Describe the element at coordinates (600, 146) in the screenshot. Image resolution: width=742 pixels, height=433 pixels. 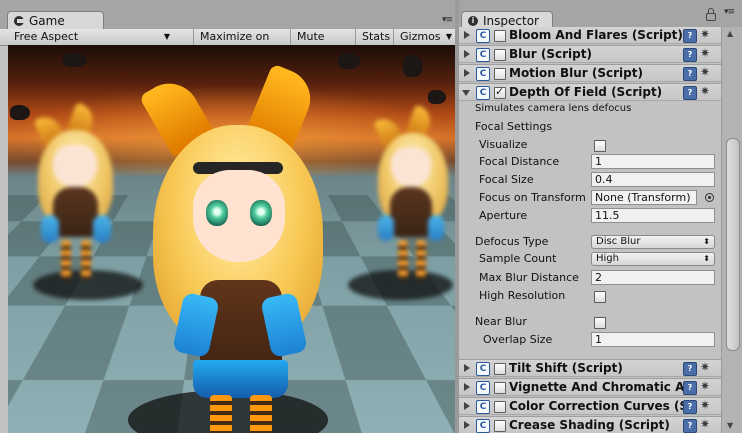
I see `visualize-checkbox` at that location.